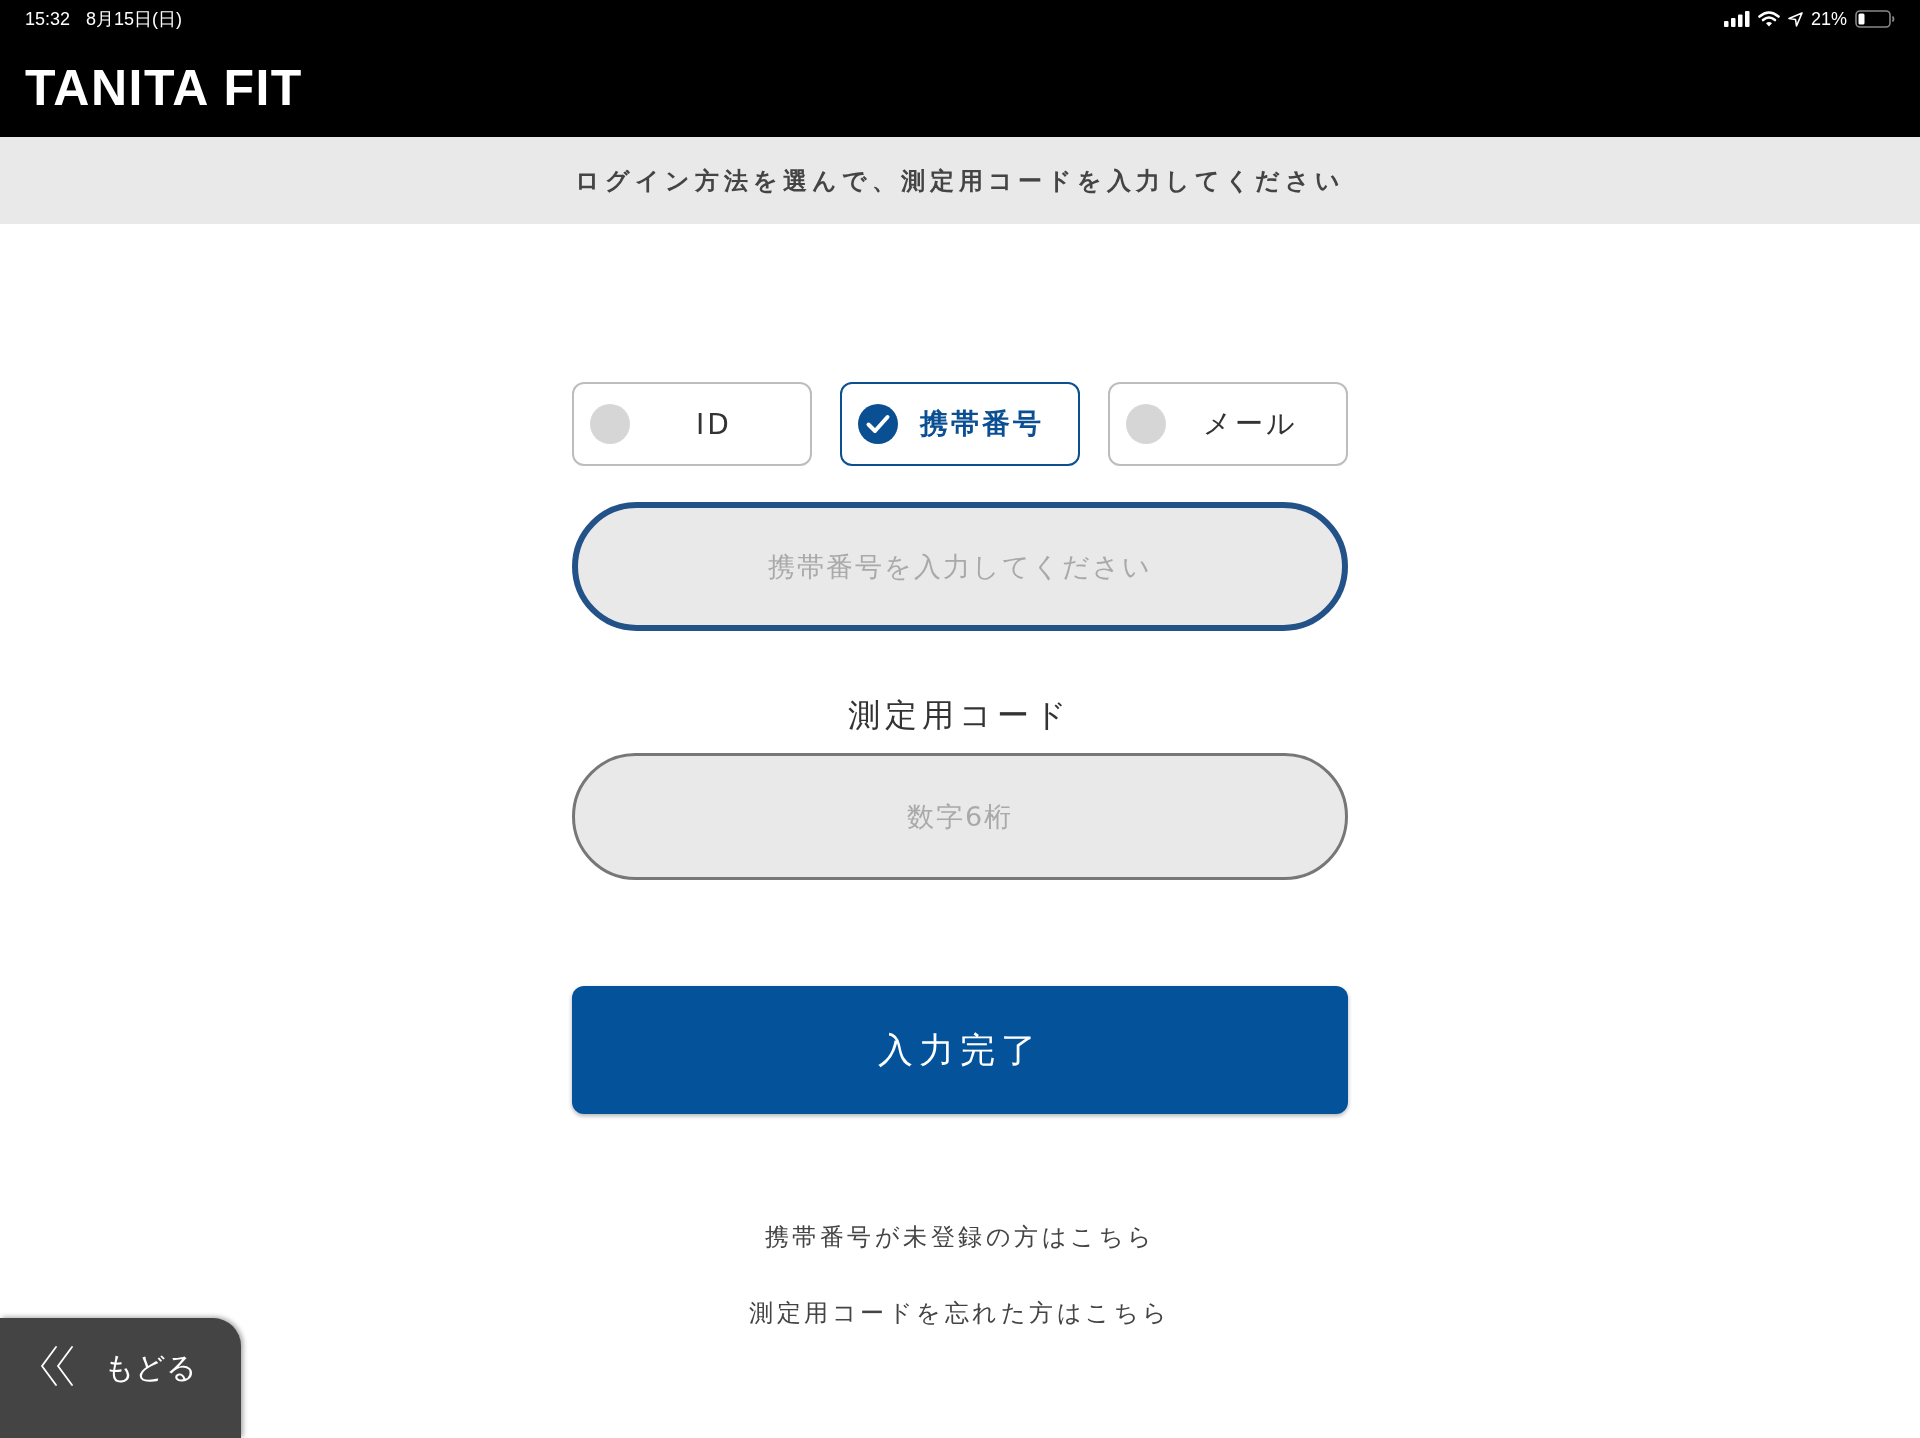  What do you see at coordinates (1736, 19) in the screenshot?
I see `signal-icon` at bounding box center [1736, 19].